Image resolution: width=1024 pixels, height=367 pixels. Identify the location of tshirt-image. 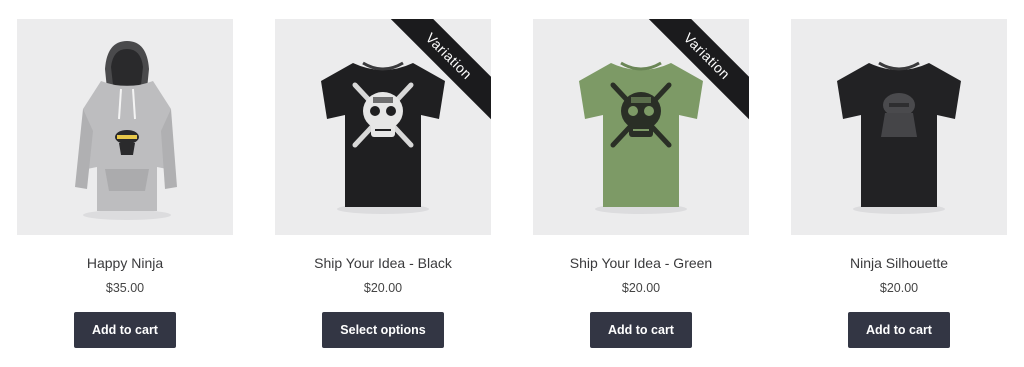
(899, 137).